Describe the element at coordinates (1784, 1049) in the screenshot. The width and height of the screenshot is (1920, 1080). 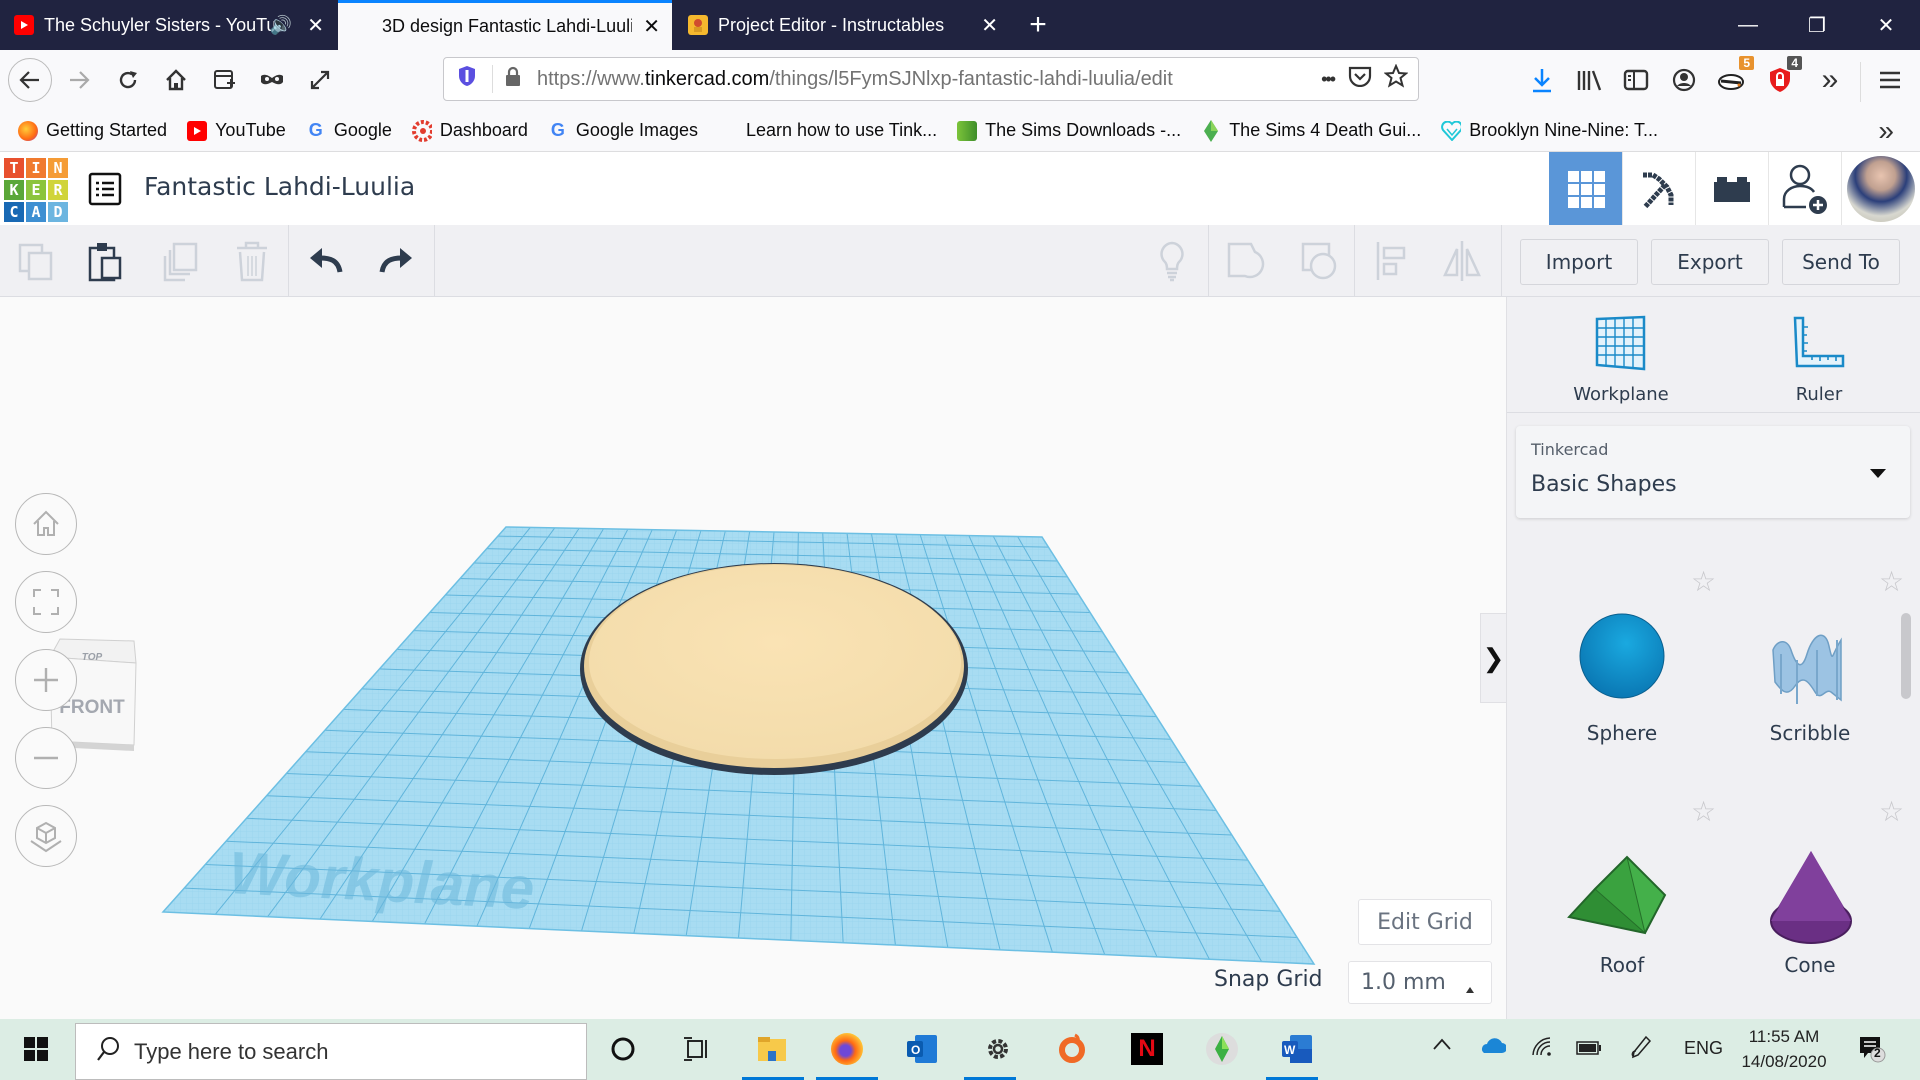
I see `clock: 11:55 AM 14/08/2020` at that location.